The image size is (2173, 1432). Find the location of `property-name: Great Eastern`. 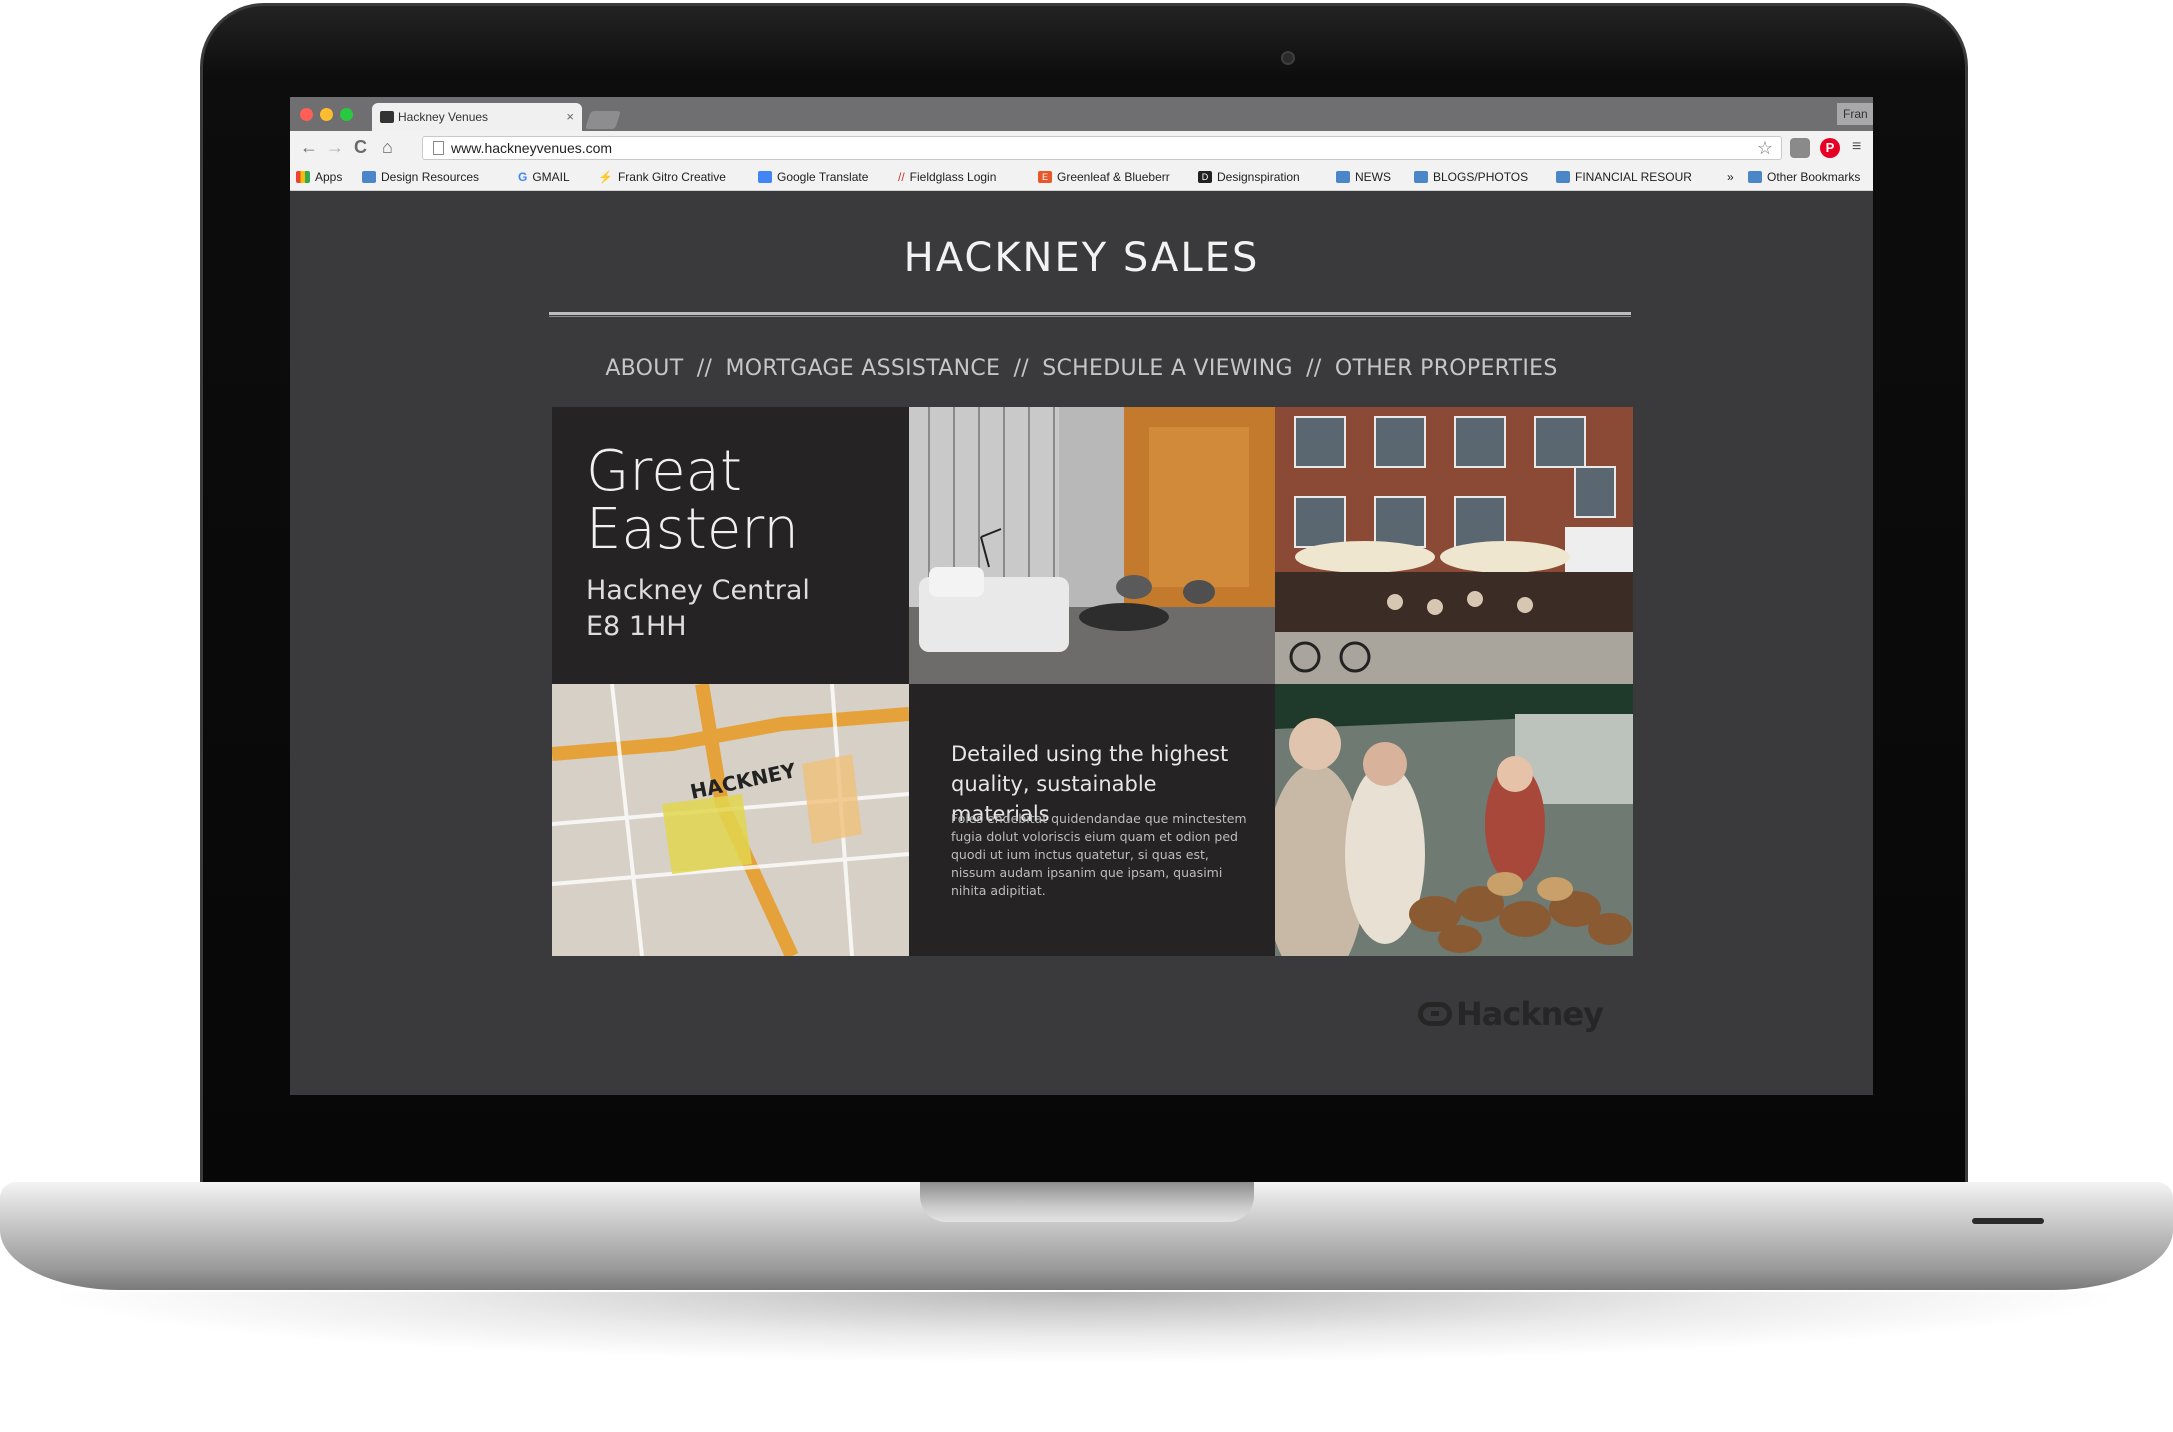

property-name: Great Eastern is located at coordinates (692, 501).